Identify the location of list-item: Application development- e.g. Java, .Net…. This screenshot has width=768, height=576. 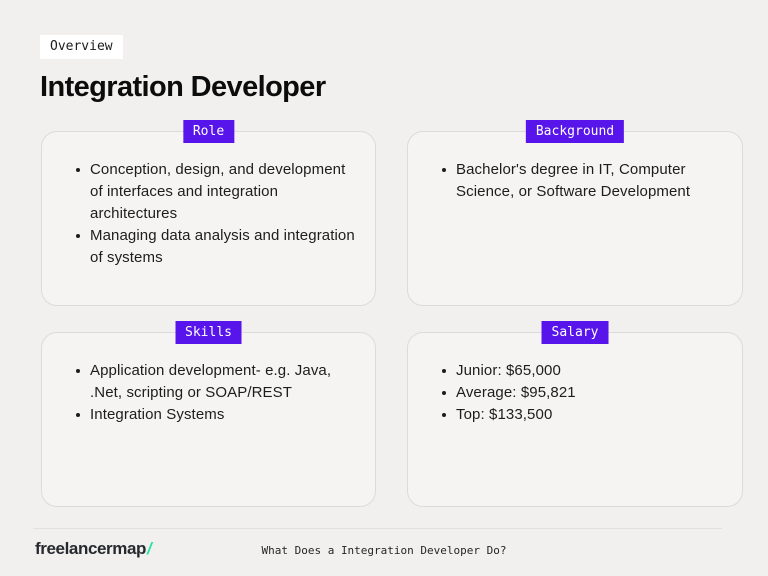
(216, 382).